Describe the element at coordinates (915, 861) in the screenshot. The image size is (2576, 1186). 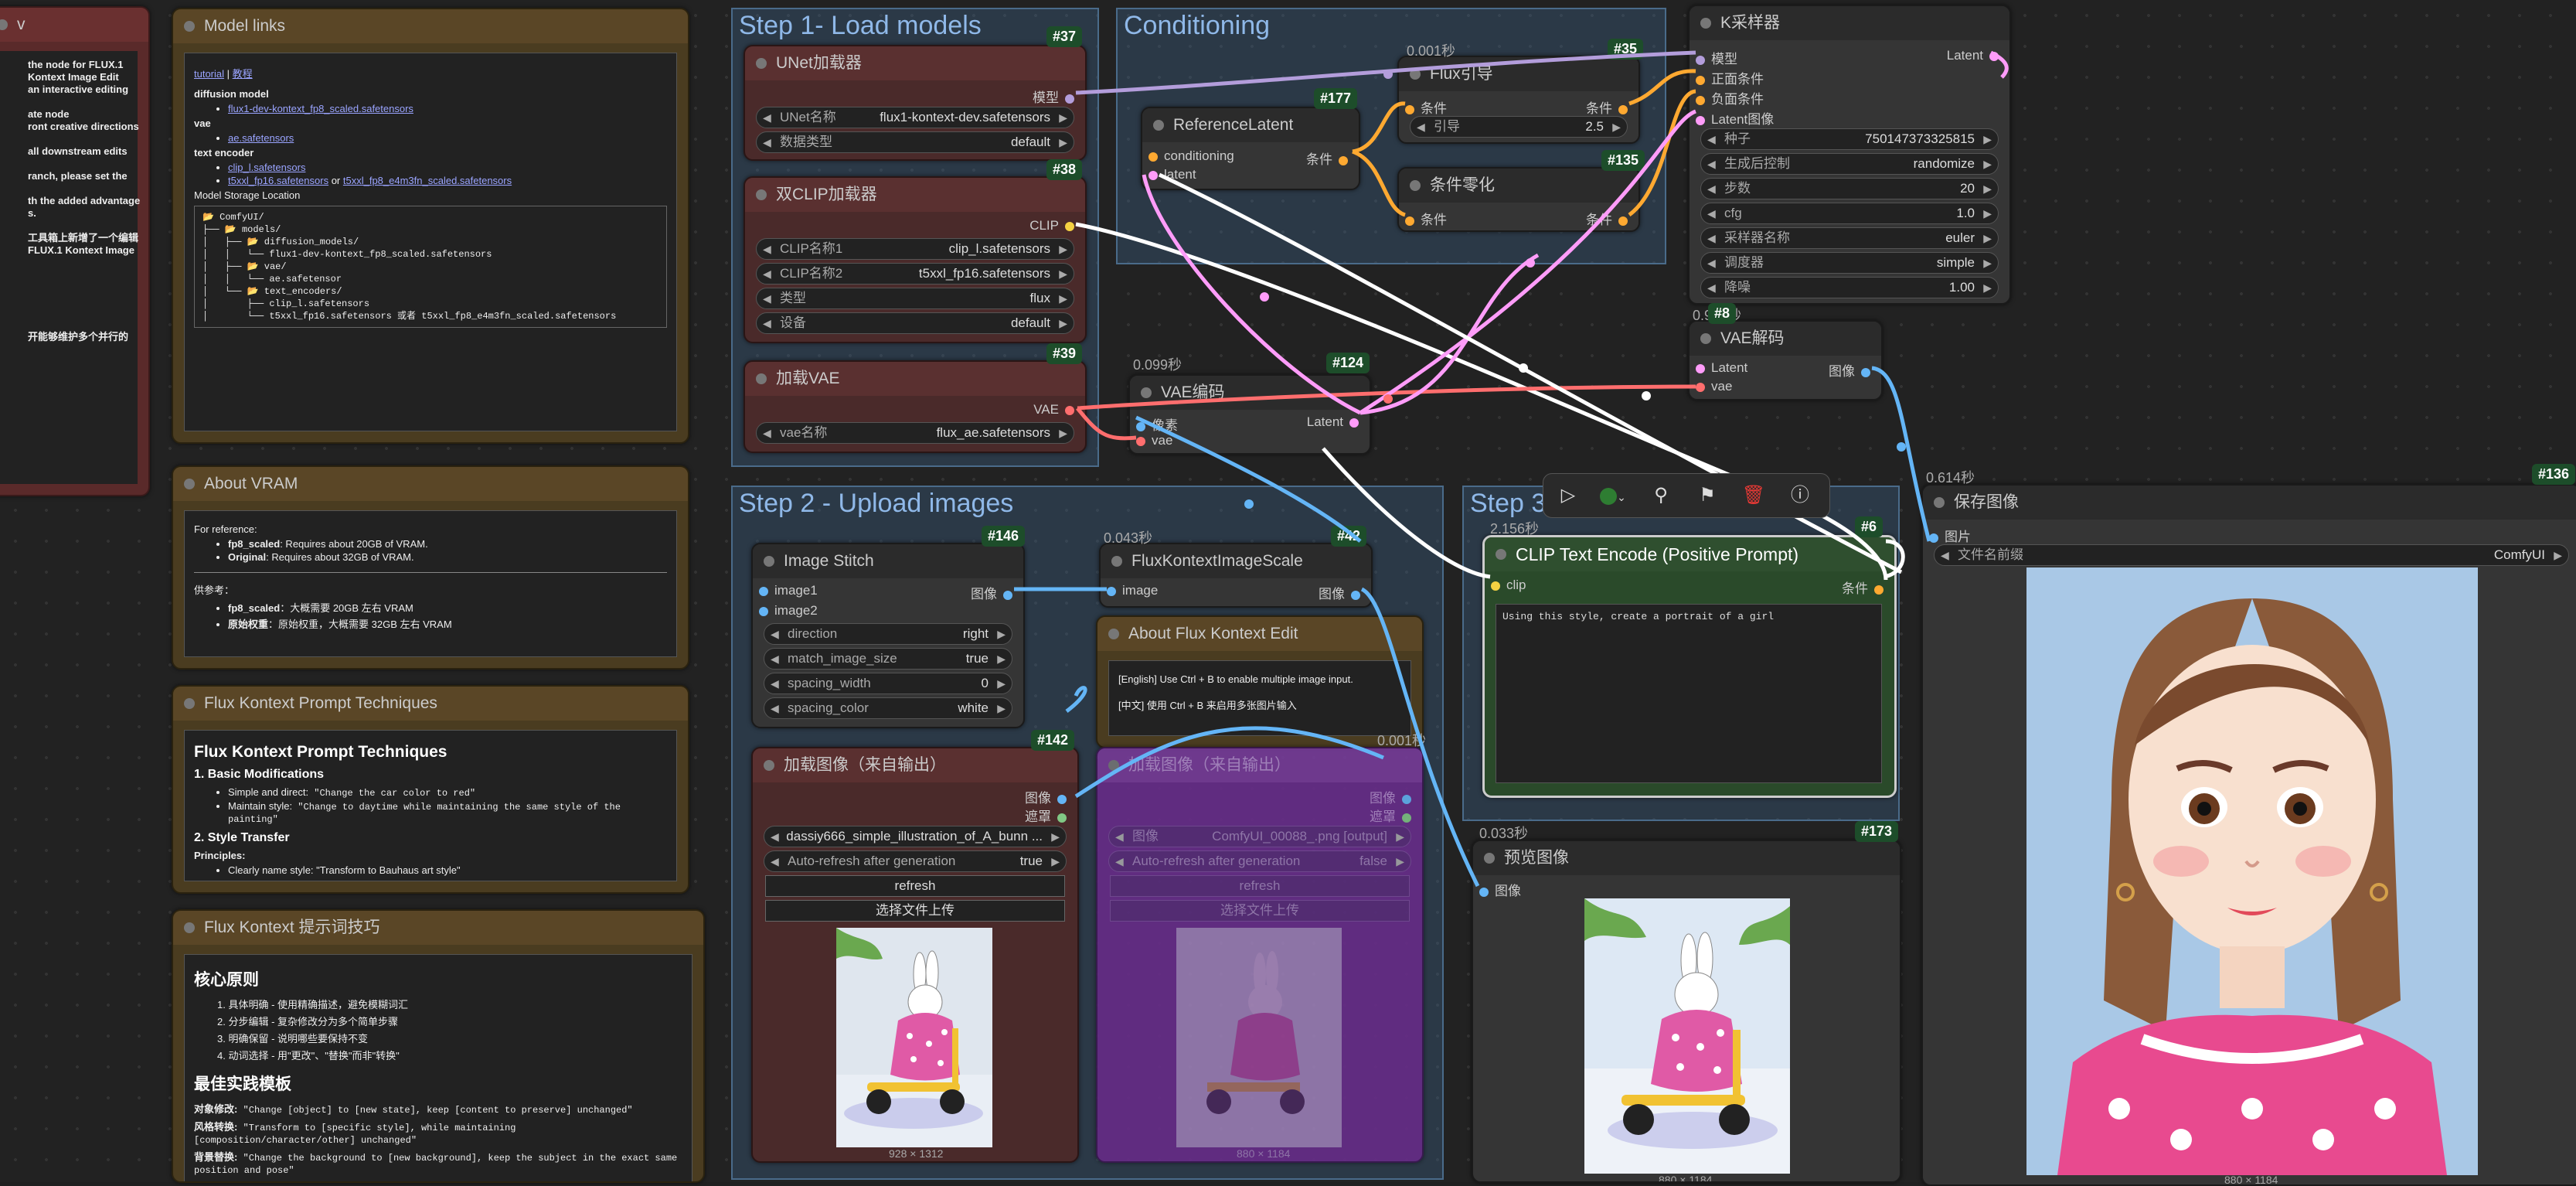
I see `auto-refresh-toggle: Auto-refresh after generation true` at that location.